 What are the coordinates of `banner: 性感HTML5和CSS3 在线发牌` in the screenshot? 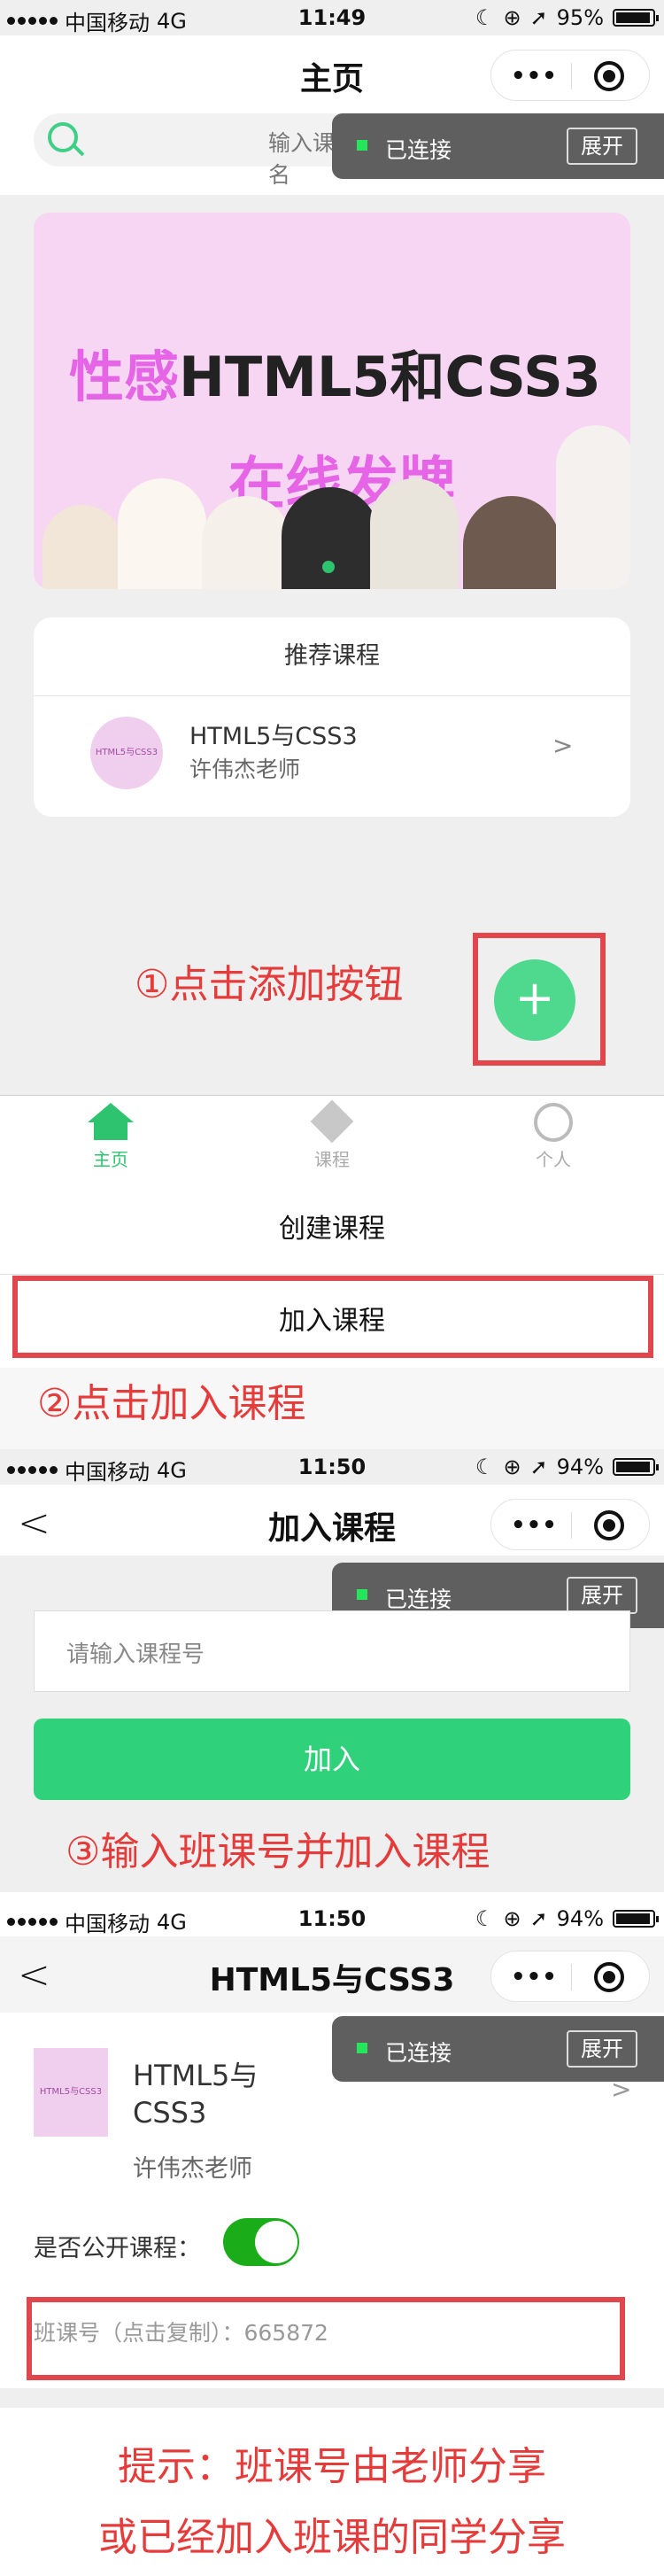 It's located at (332, 401).